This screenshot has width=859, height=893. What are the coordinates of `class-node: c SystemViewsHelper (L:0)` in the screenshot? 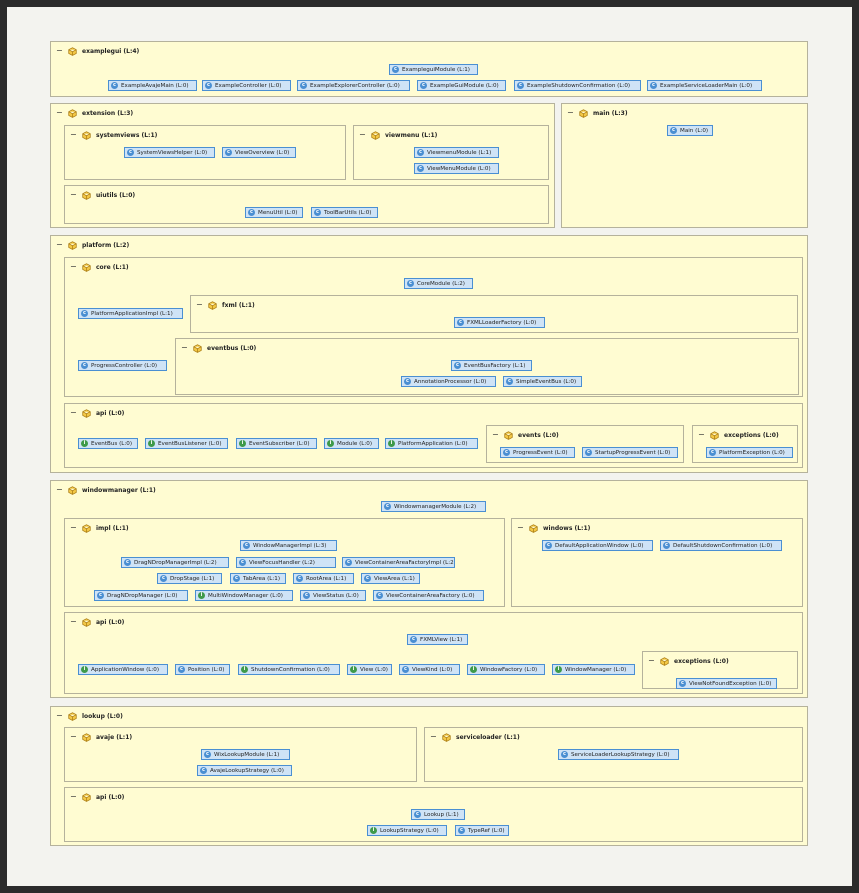 It's located at (169, 152).